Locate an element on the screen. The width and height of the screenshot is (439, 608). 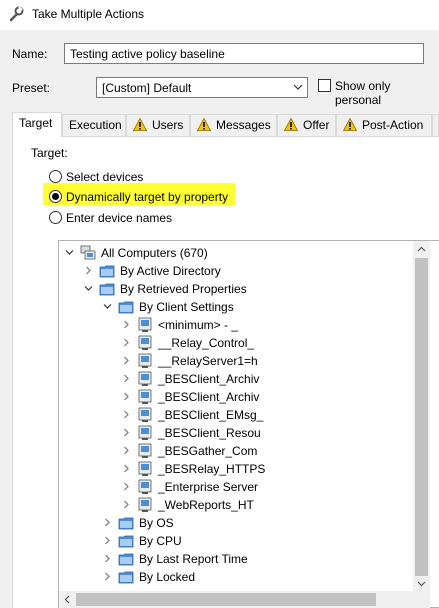
tree-node-label: _BESClient_Resou is located at coordinates (209, 433).